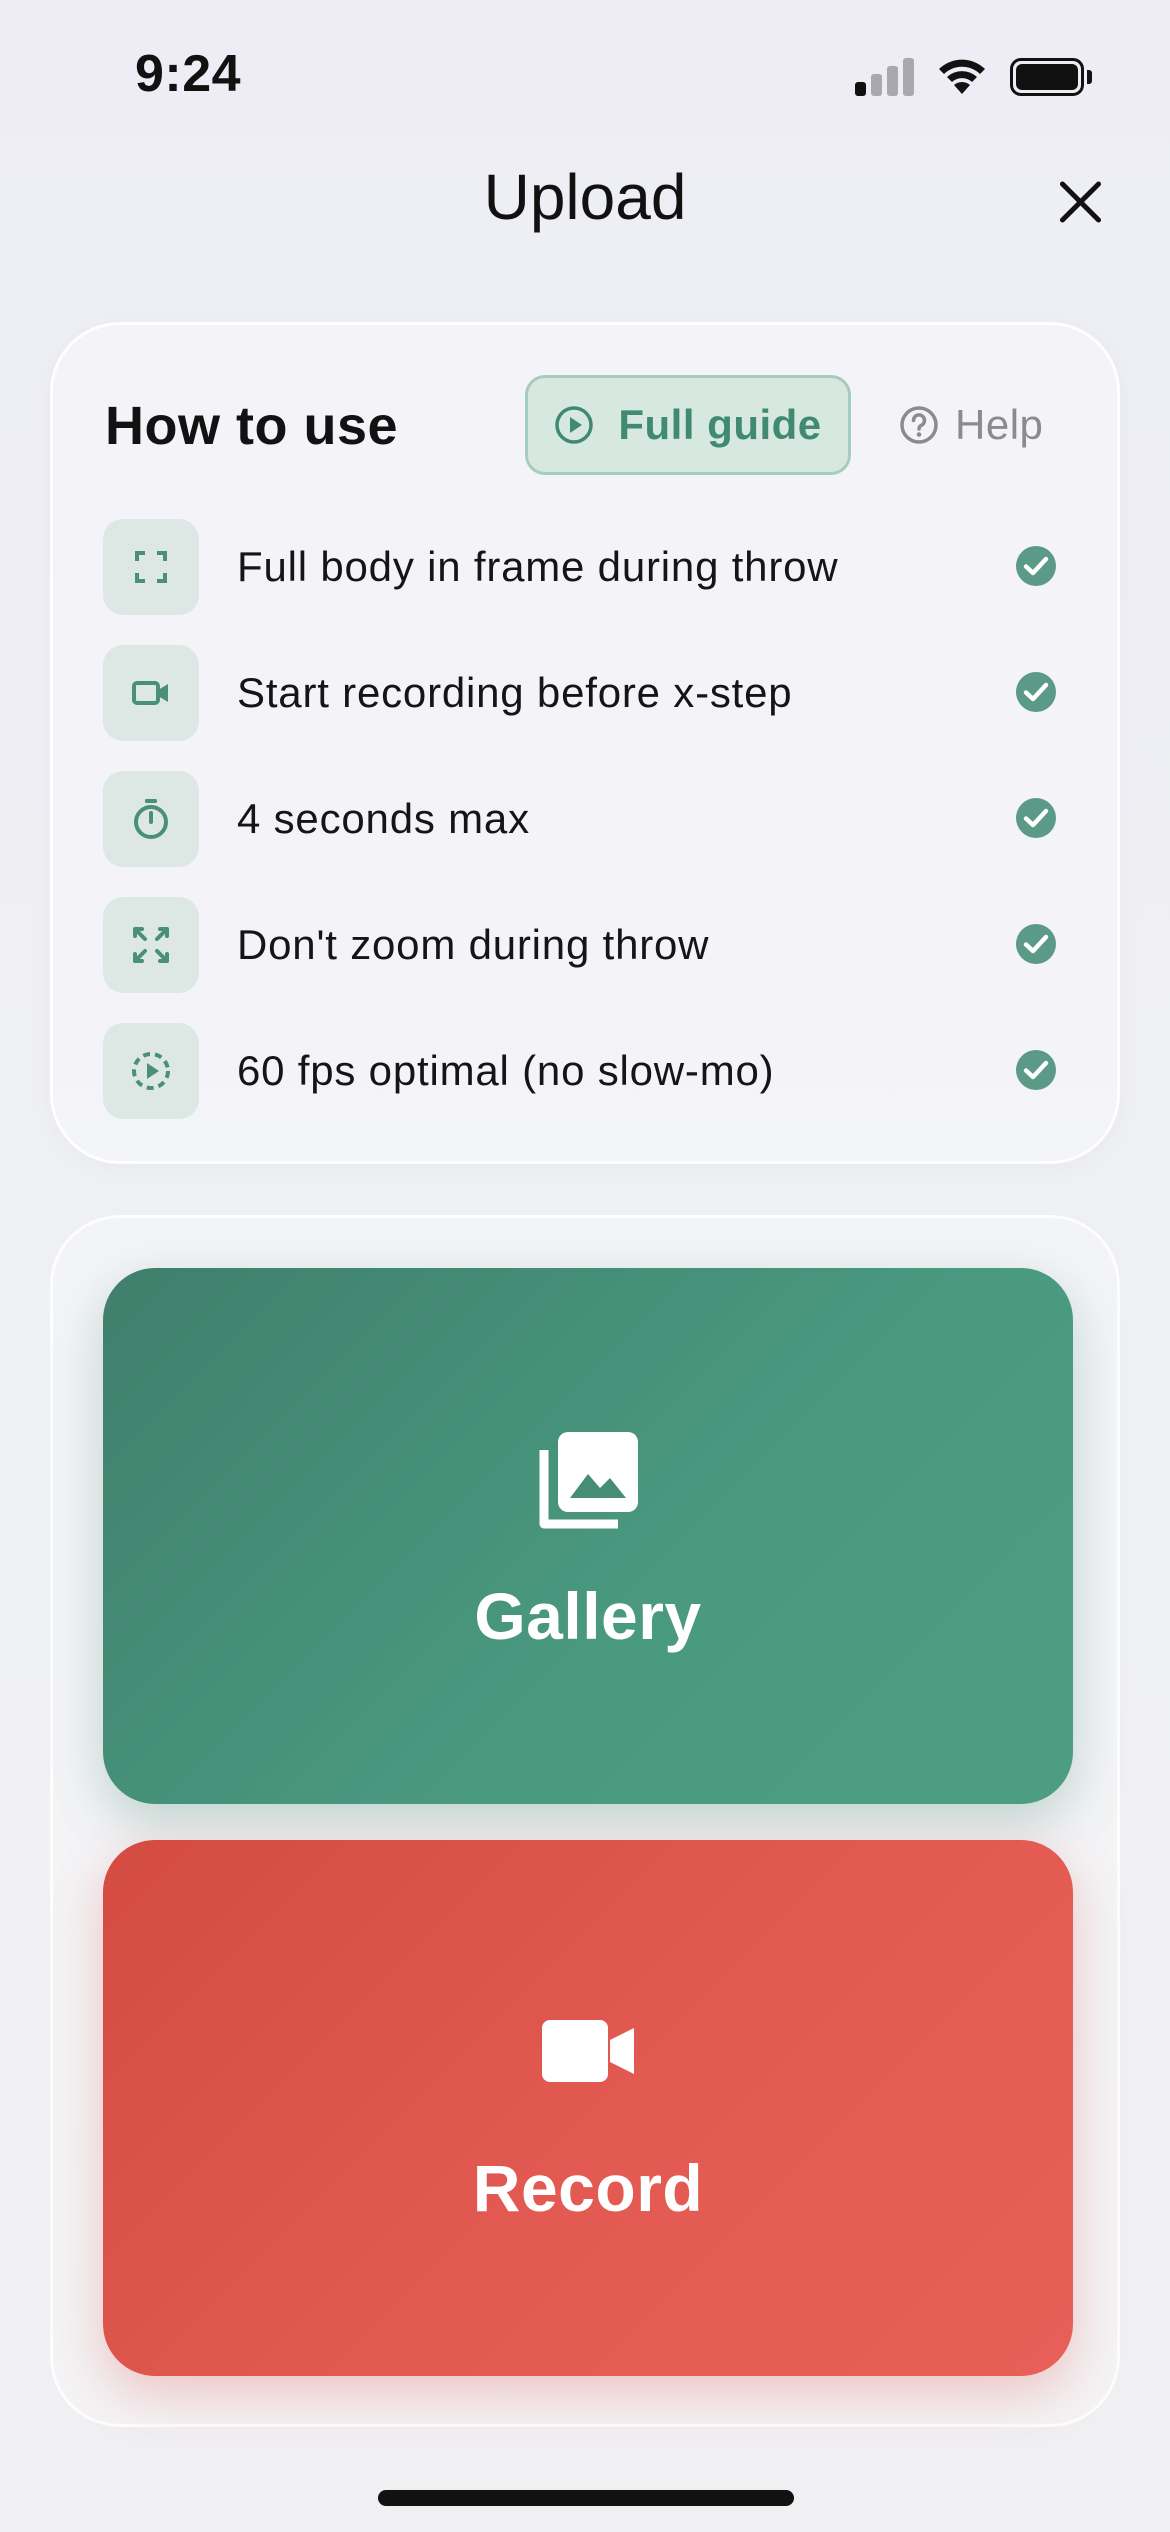 This screenshot has height=2532, width=1170. I want to click on battery-icon, so click(1051, 77).